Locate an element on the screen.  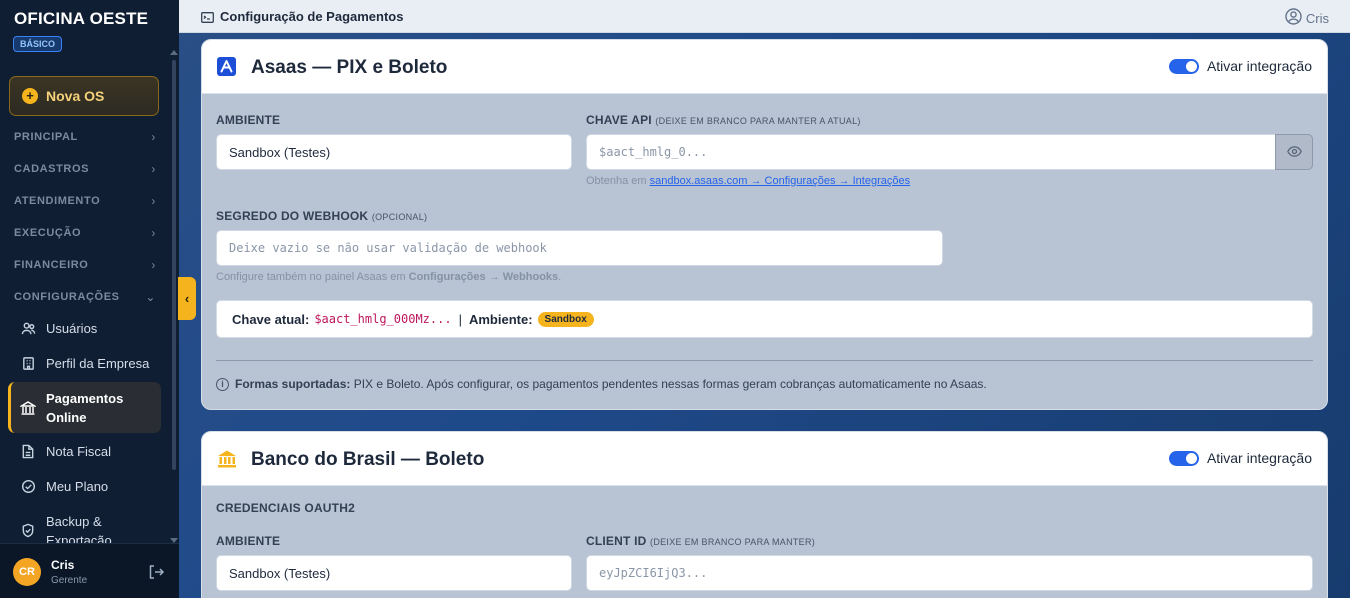
nav-section-label: CADASTROS is located at coordinates (52, 169).